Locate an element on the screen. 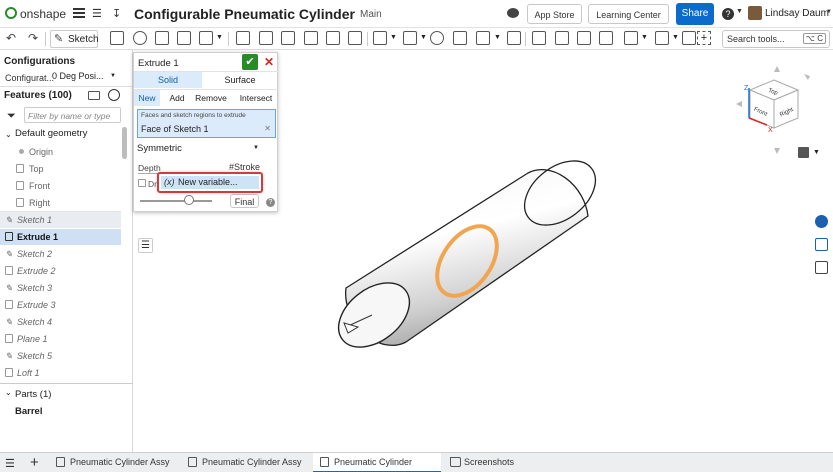  parts-title: Parts (1) is located at coordinates (33, 394).